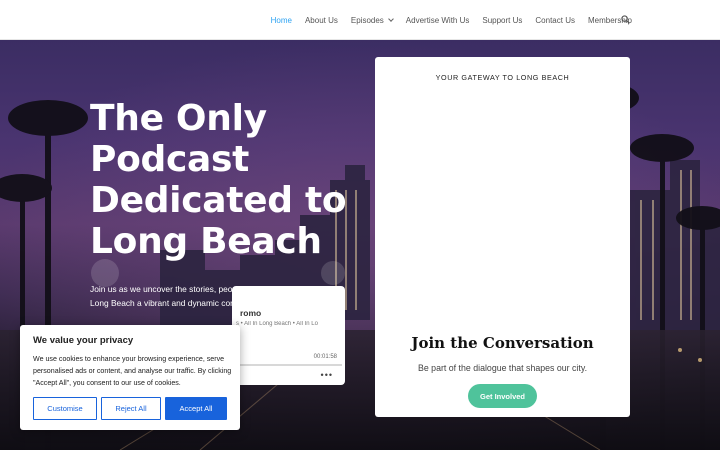  I want to click on more-icon: •••, so click(327, 375).